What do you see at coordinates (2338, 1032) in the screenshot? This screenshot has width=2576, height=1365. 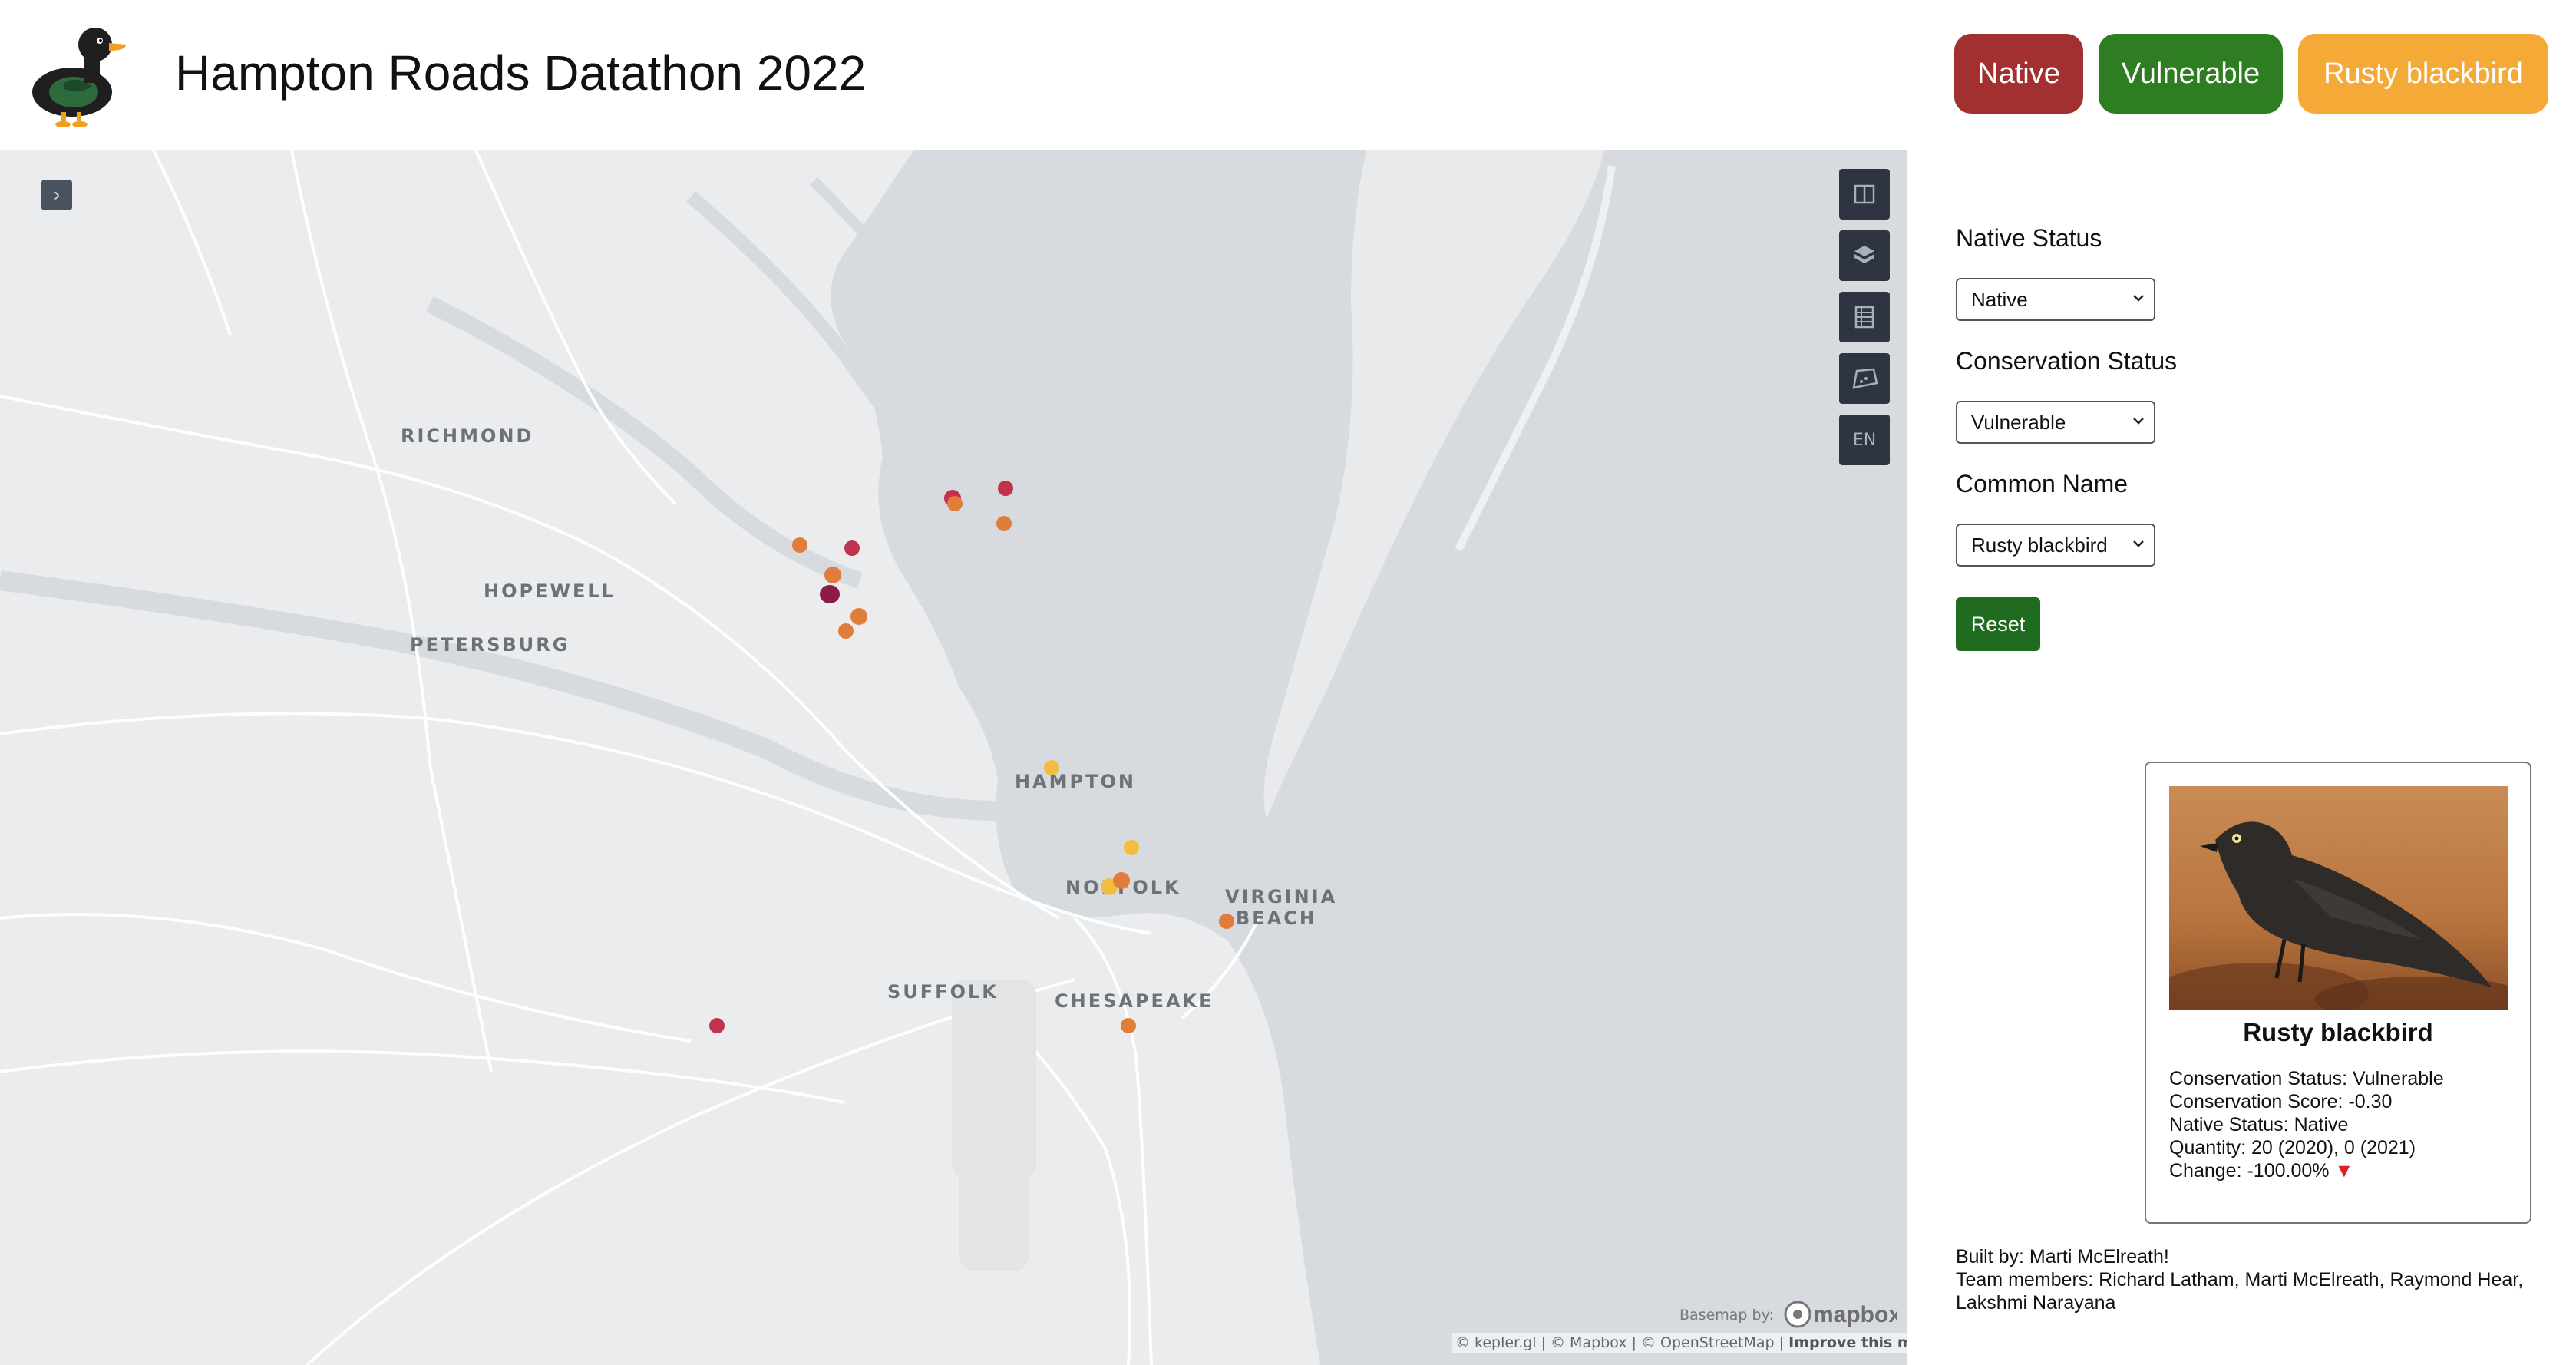 I see `species-name: Rusty blackbird` at bounding box center [2338, 1032].